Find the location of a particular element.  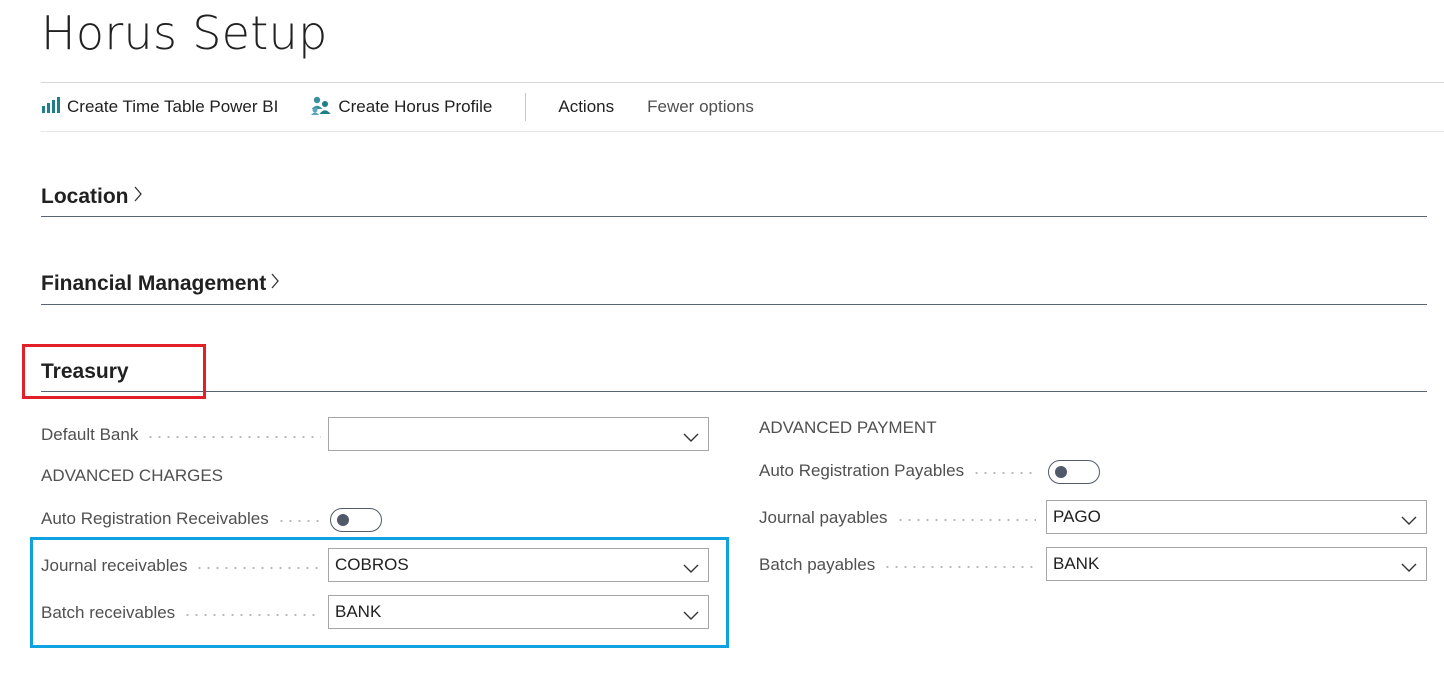

auto-registration-payables-toggle is located at coordinates (1074, 472).